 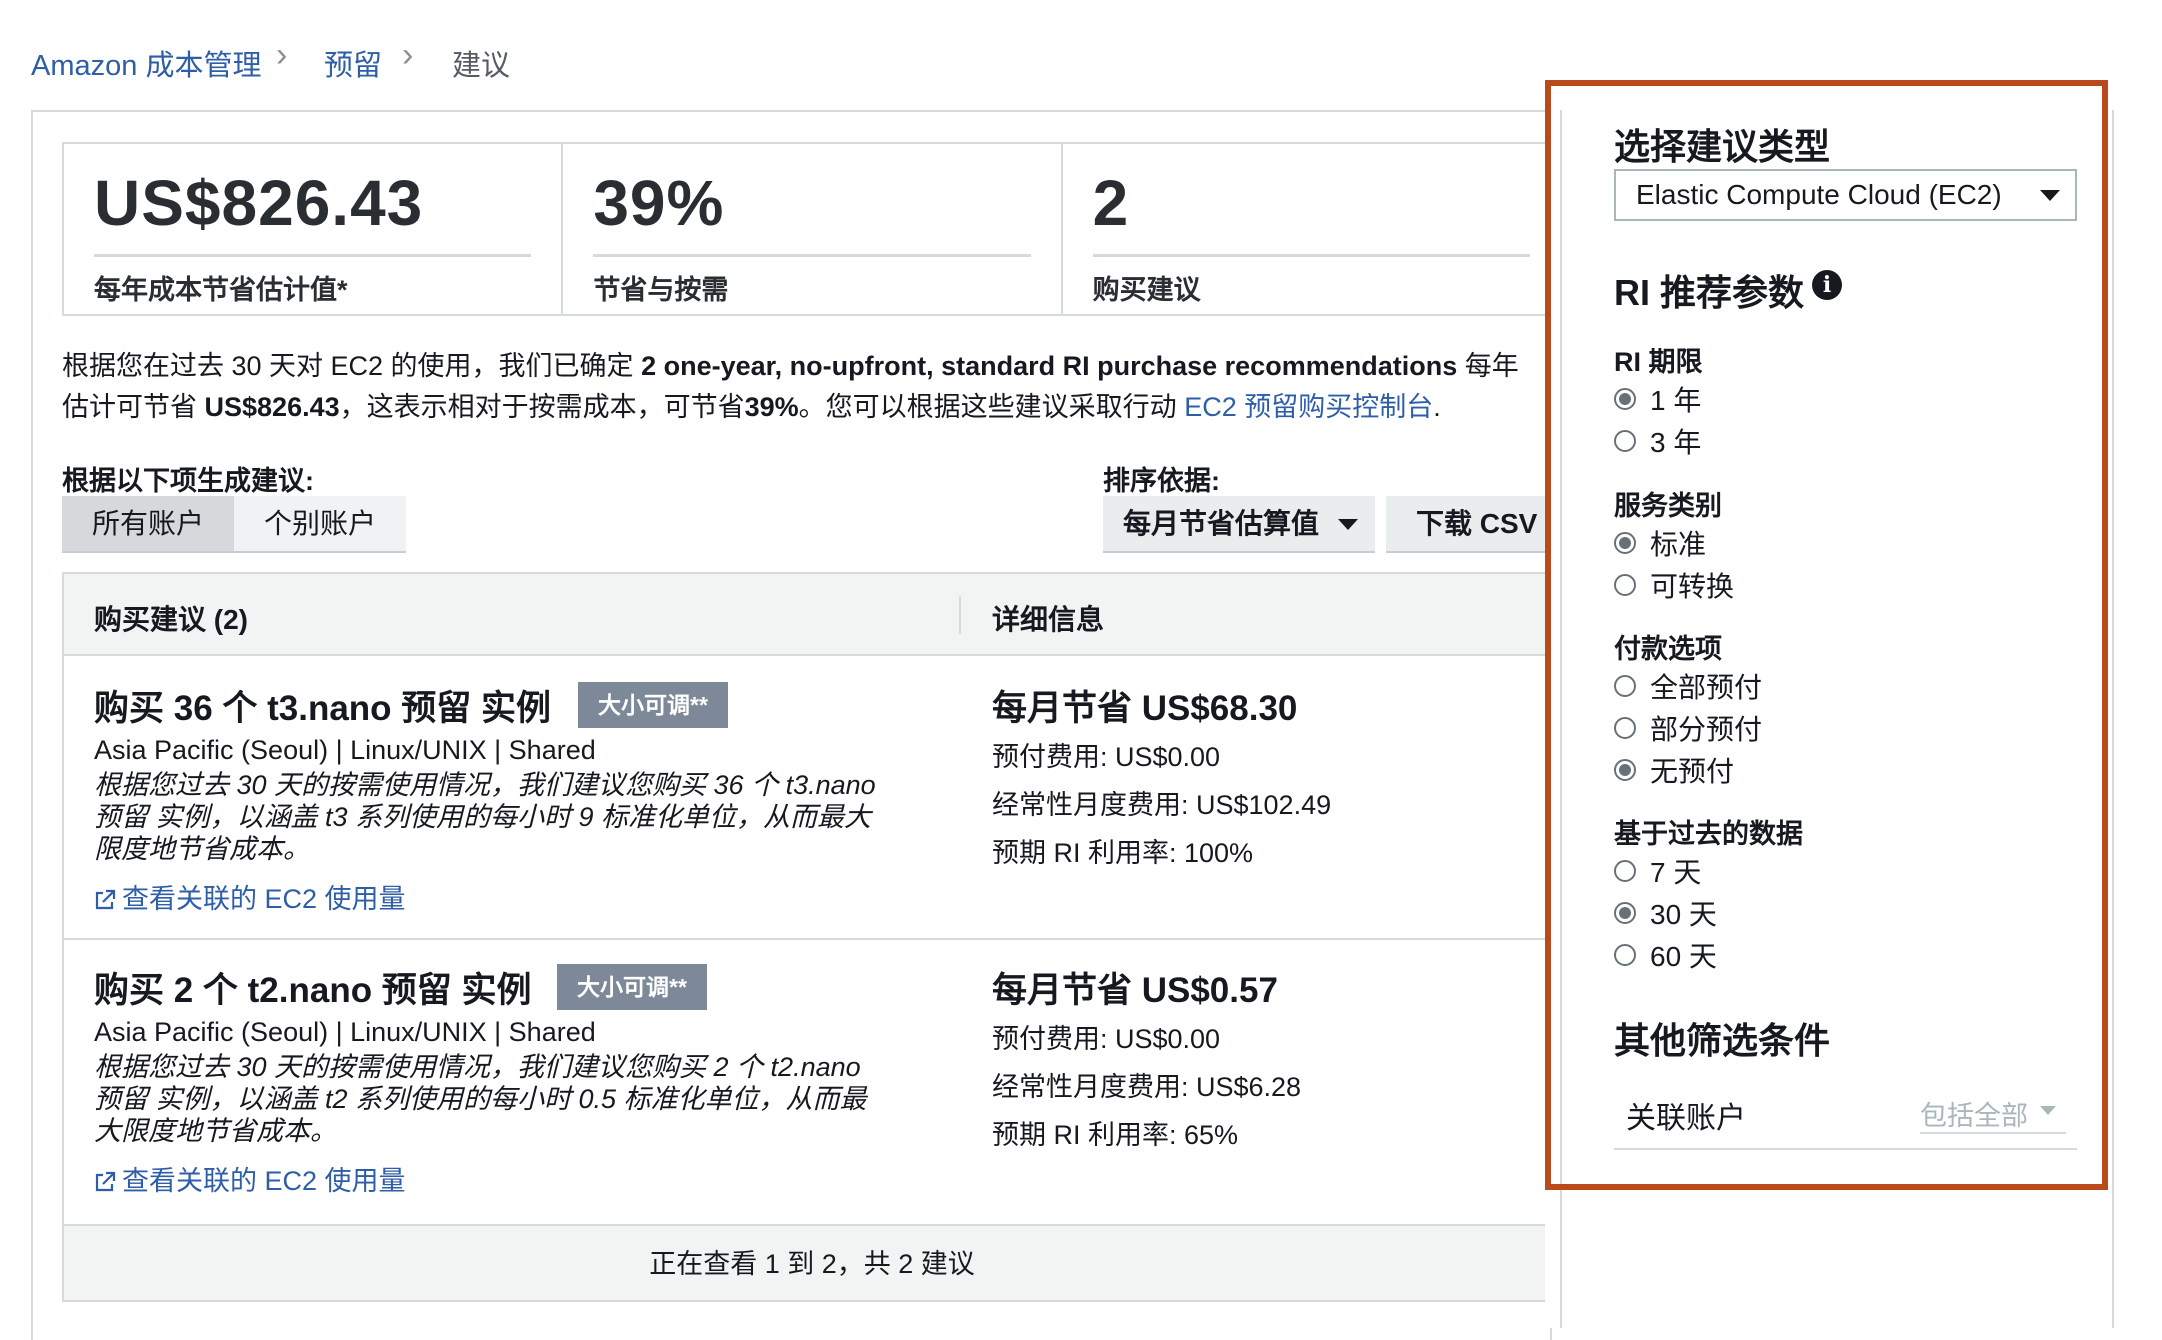 What do you see at coordinates (812, 615) in the screenshot?
I see `table-header: 购买建议 (2) 详细信息` at bounding box center [812, 615].